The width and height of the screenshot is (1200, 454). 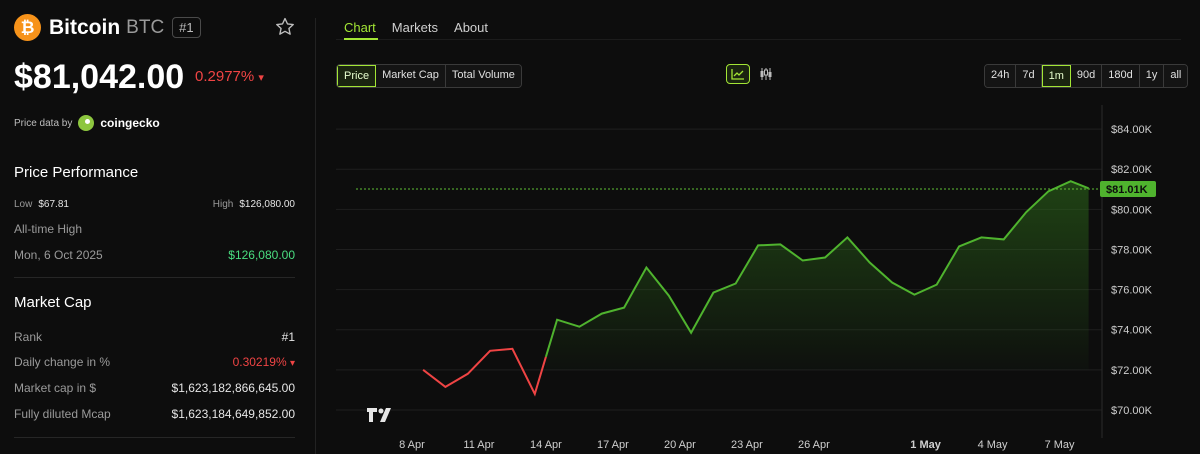 I want to click on market-cap-label: Market cap in $, so click(x=55, y=388).